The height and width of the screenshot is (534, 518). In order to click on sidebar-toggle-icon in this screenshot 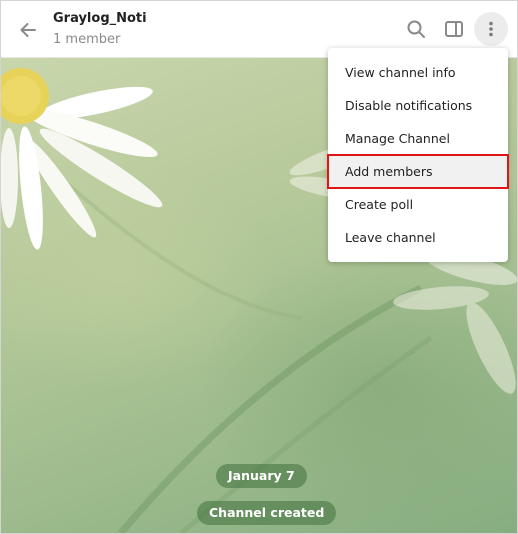, I will do `click(454, 29)`.